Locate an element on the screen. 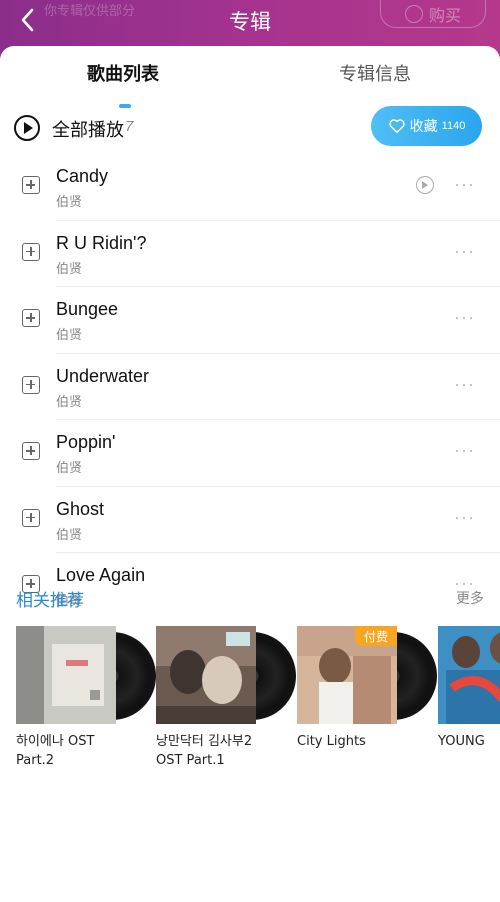 The image size is (500, 902). coin-icon is located at coordinates (413, 13).